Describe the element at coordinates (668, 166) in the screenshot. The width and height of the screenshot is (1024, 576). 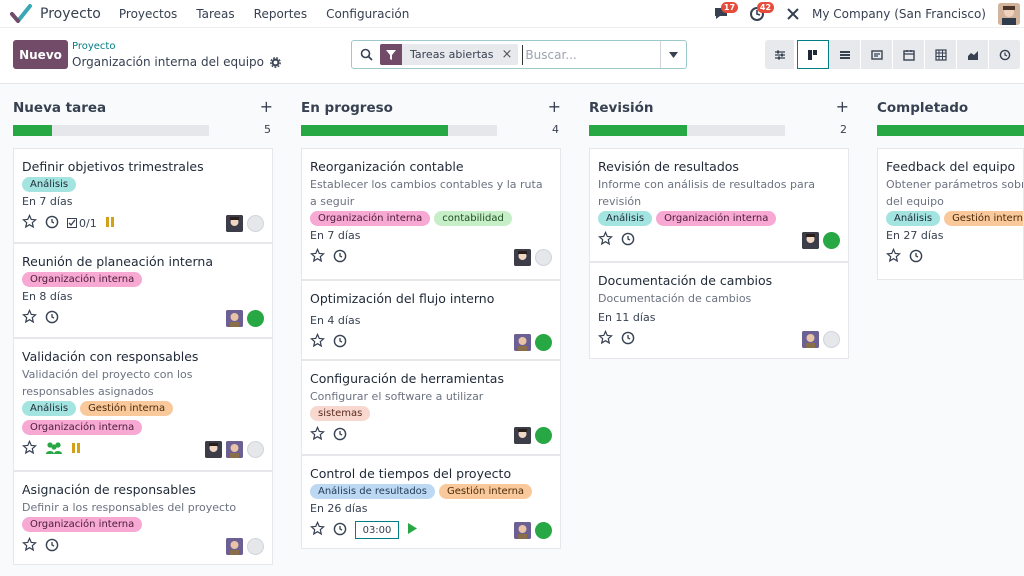
I see `task-title: Revisión de resultados` at that location.